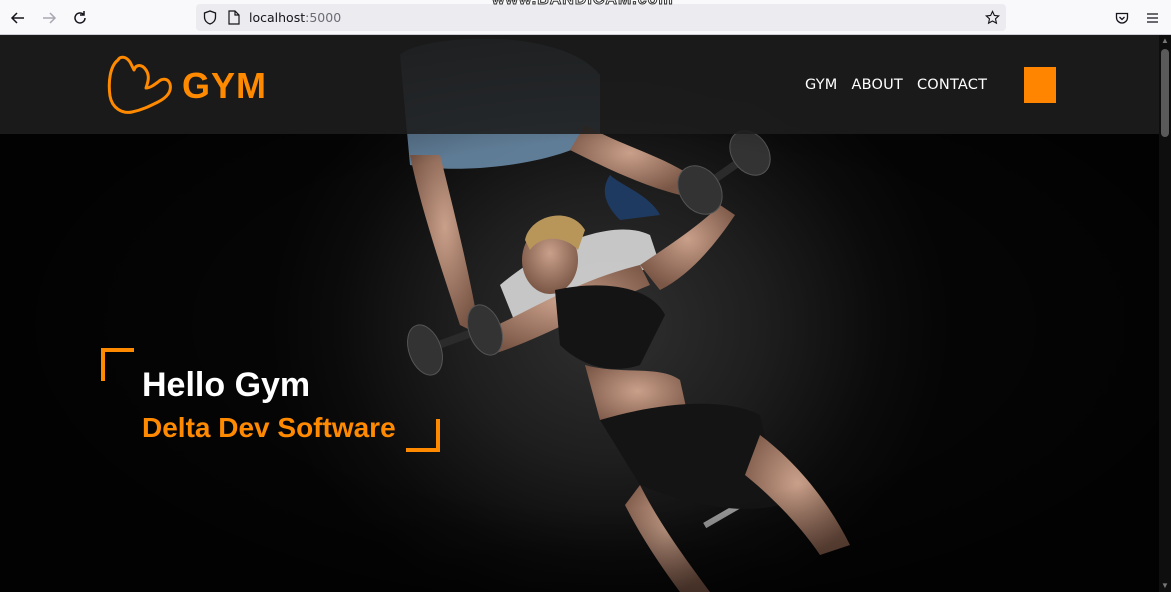 The image size is (1171, 592). I want to click on pocket-icon, so click(1122, 18).